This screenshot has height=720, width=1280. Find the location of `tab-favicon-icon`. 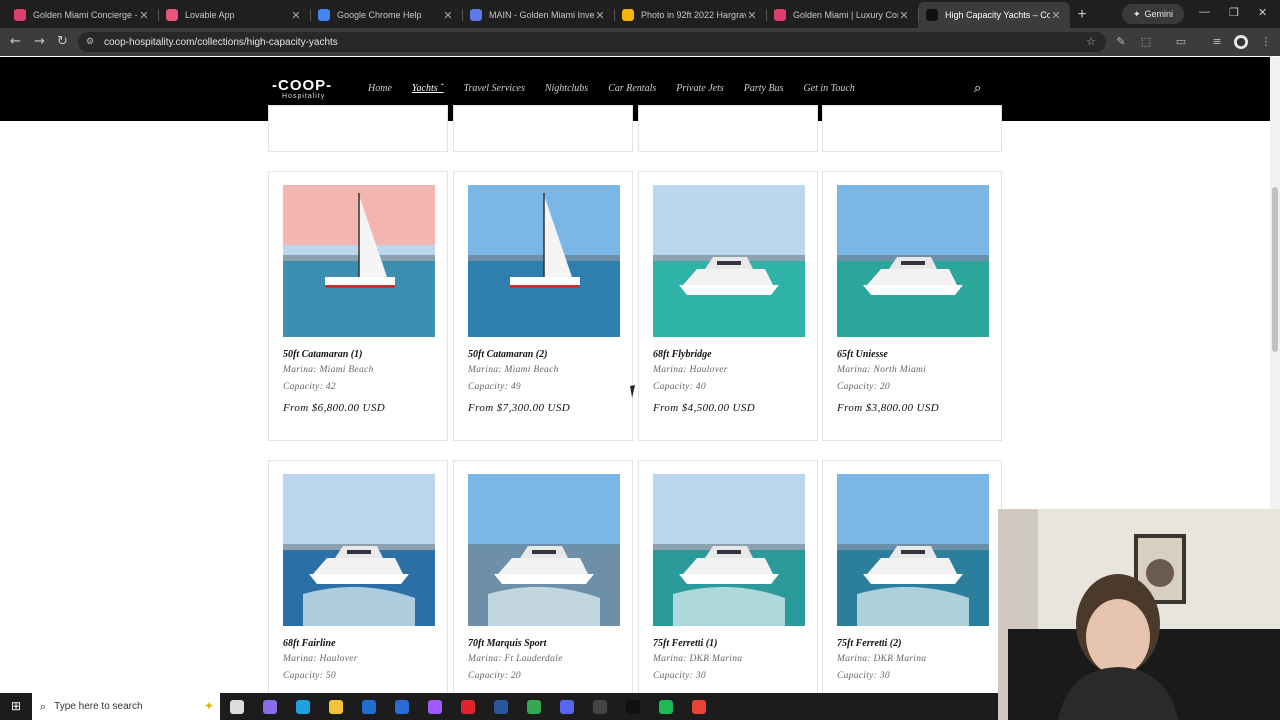

tab-favicon-icon is located at coordinates (628, 15).